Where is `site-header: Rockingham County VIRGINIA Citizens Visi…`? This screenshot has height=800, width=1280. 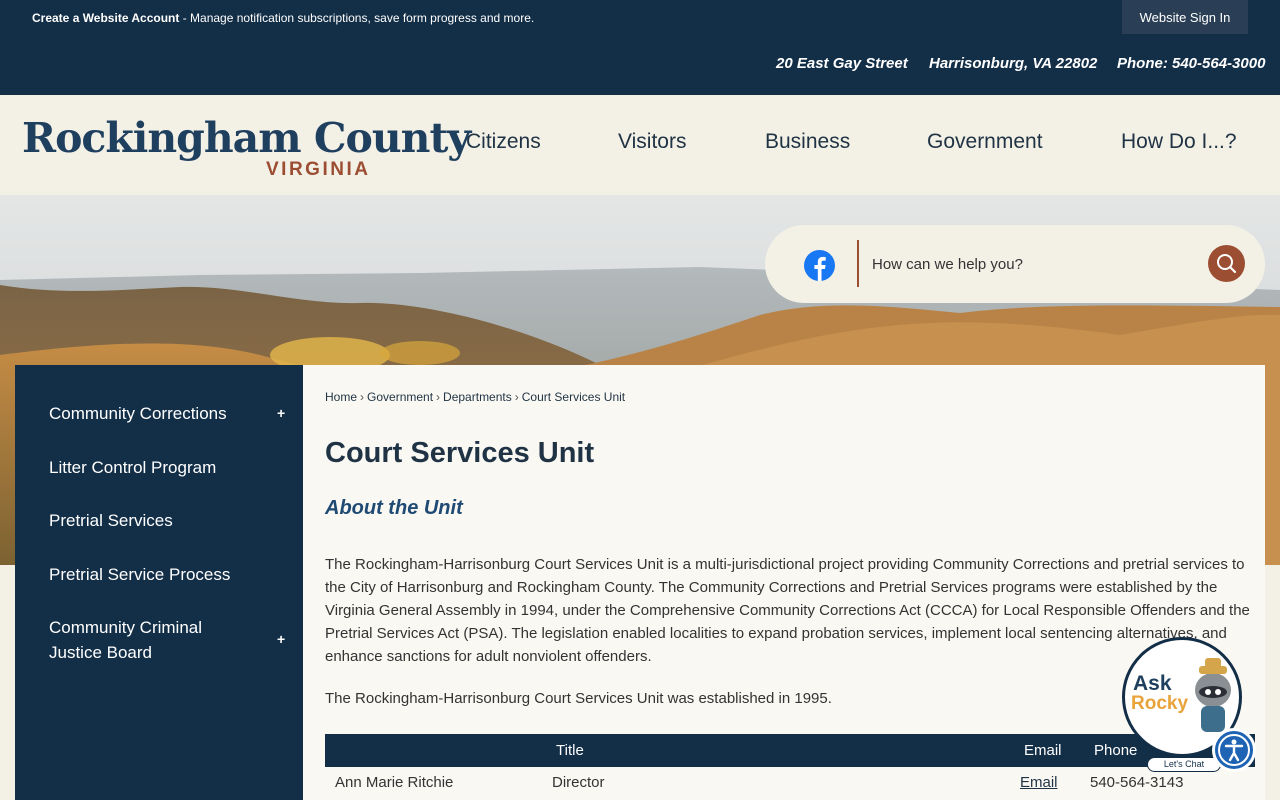
site-header: Rockingham County VIRGINIA Citizens Visi… is located at coordinates (640, 145).